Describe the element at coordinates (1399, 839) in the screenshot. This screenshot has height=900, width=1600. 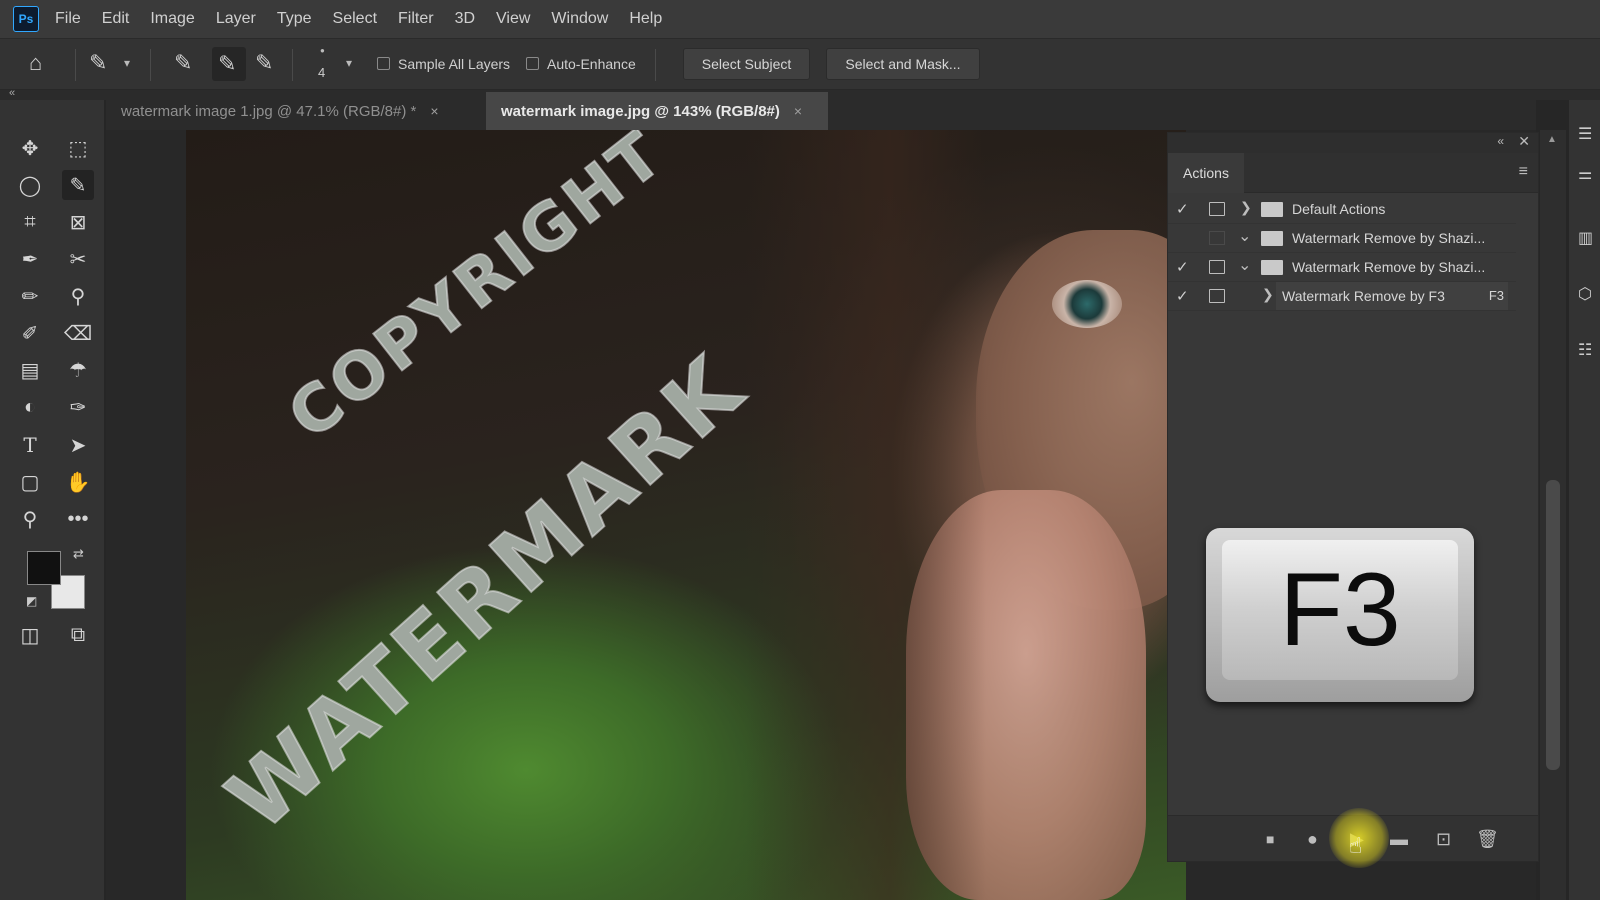
I see `new-set-folder-icon: ▬` at that location.